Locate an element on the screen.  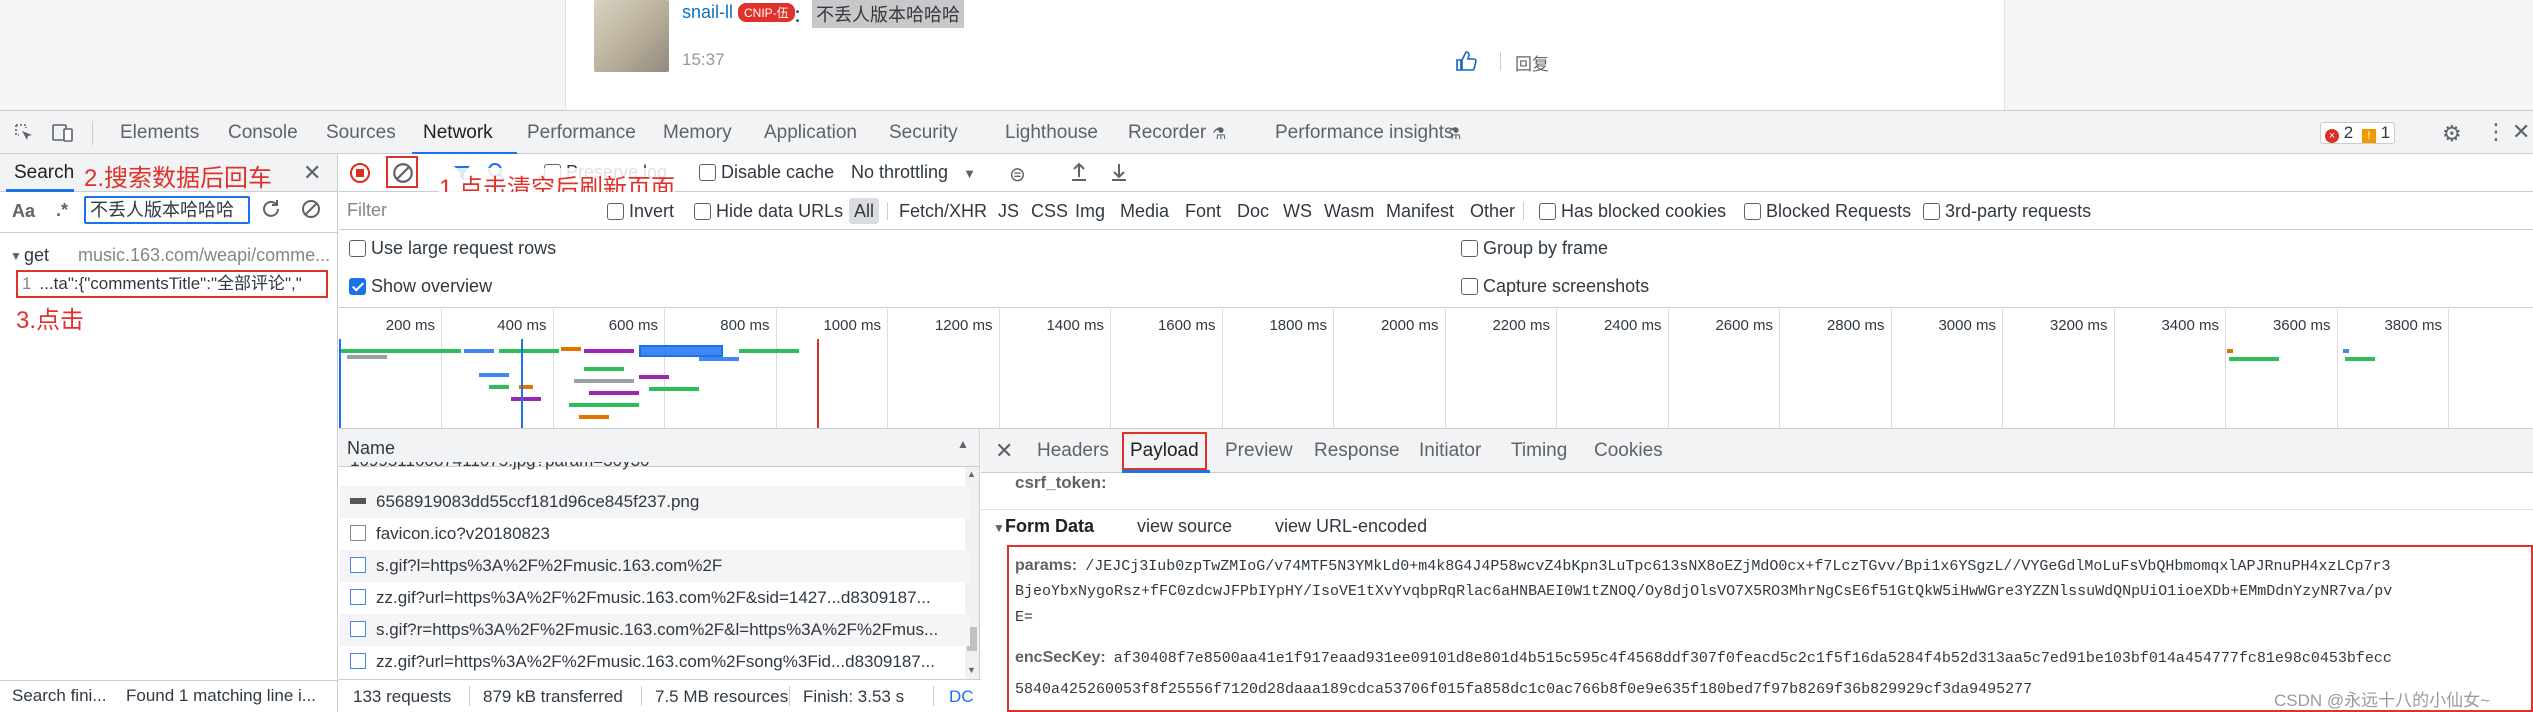
search-result-method: get is located at coordinates (36, 255).